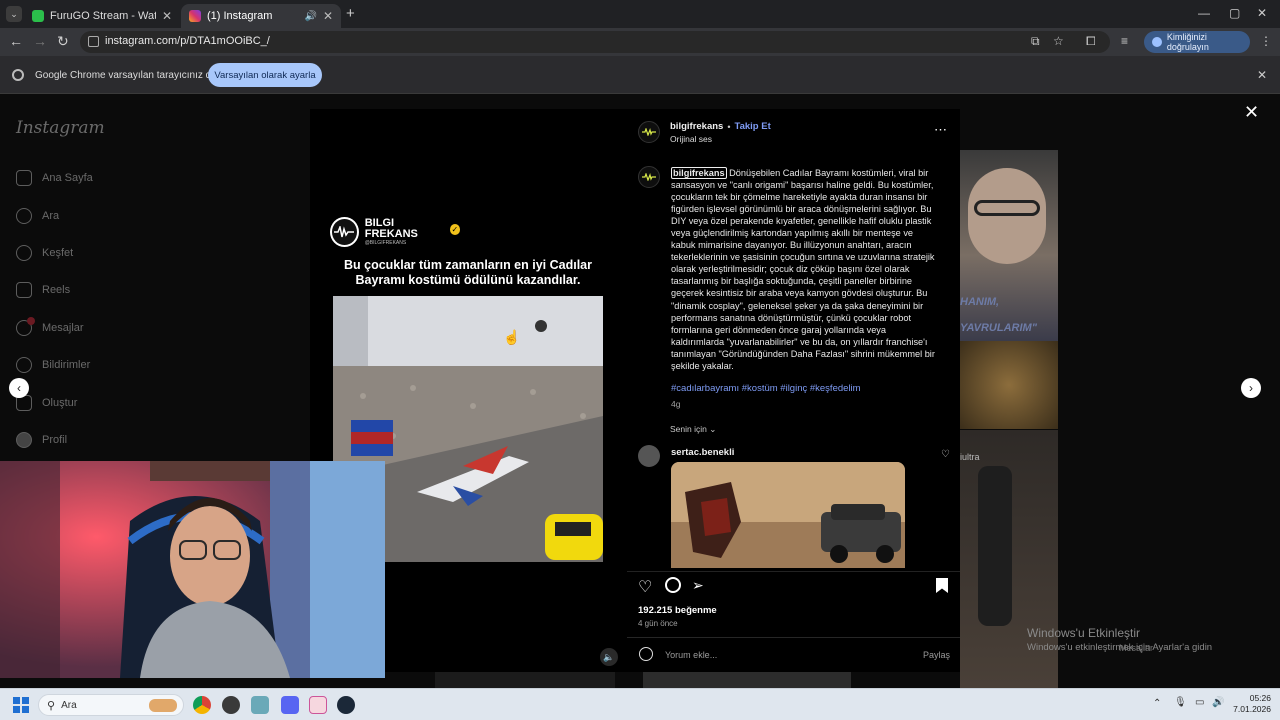 The image size is (1280, 720). What do you see at coordinates (31, 321) in the screenshot?
I see `notification-badge` at bounding box center [31, 321].